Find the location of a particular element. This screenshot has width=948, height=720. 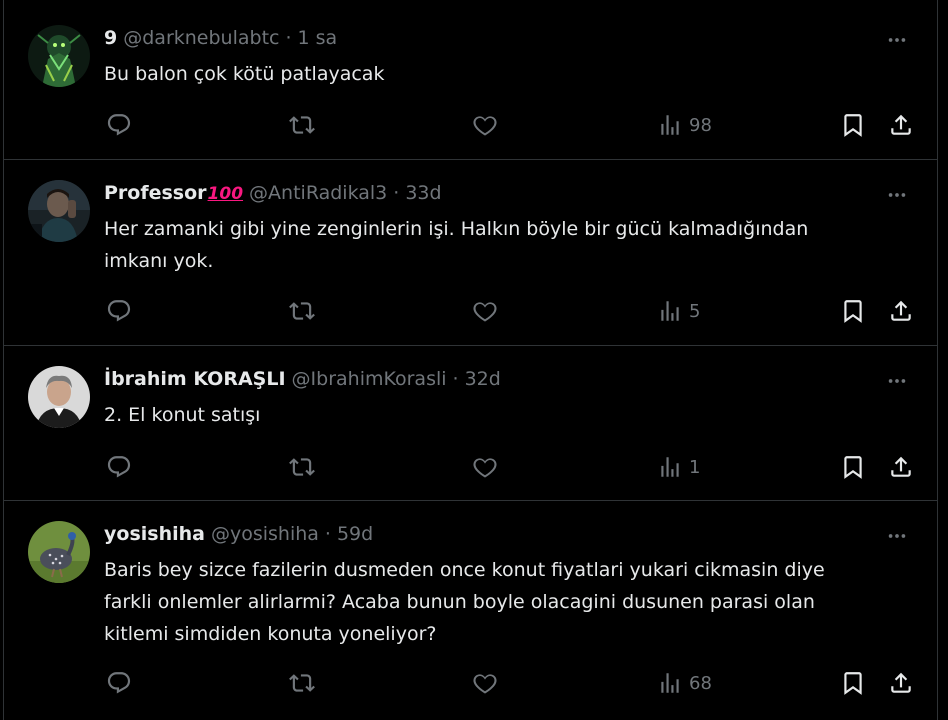

tweet-header: 9 @darknebulabtc · 1 sa is located at coordinates (220, 40).